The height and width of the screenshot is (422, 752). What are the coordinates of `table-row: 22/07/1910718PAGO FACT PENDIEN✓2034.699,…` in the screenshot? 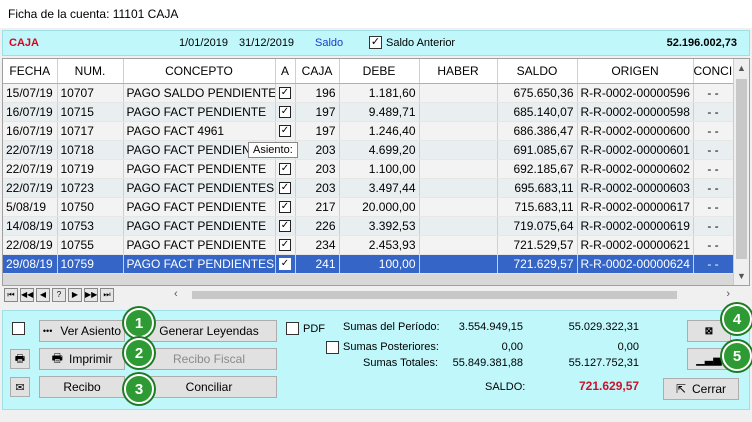 It's located at (368, 150).